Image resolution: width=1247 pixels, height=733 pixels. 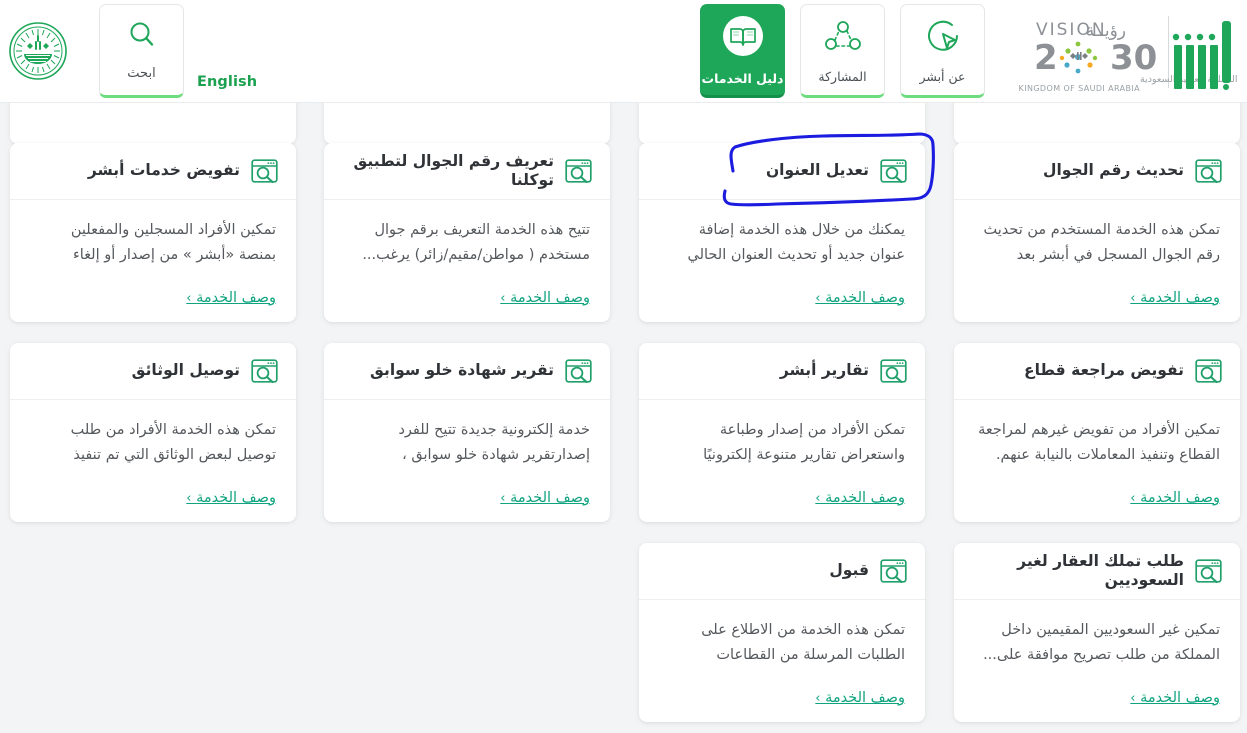 What do you see at coordinates (1046, 58) in the screenshot?
I see `vision-year-2: 2` at bounding box center [1046, 58].